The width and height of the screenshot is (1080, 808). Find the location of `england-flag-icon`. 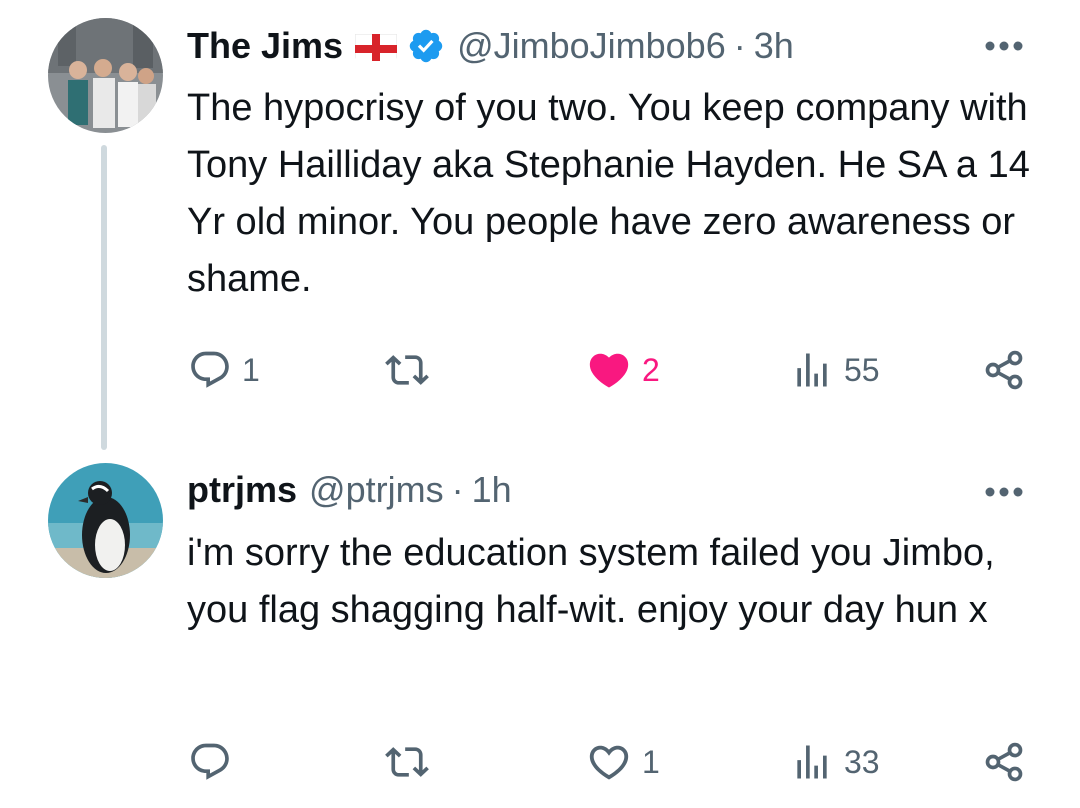

england-flag-icon is located at coordinates (376, 46).